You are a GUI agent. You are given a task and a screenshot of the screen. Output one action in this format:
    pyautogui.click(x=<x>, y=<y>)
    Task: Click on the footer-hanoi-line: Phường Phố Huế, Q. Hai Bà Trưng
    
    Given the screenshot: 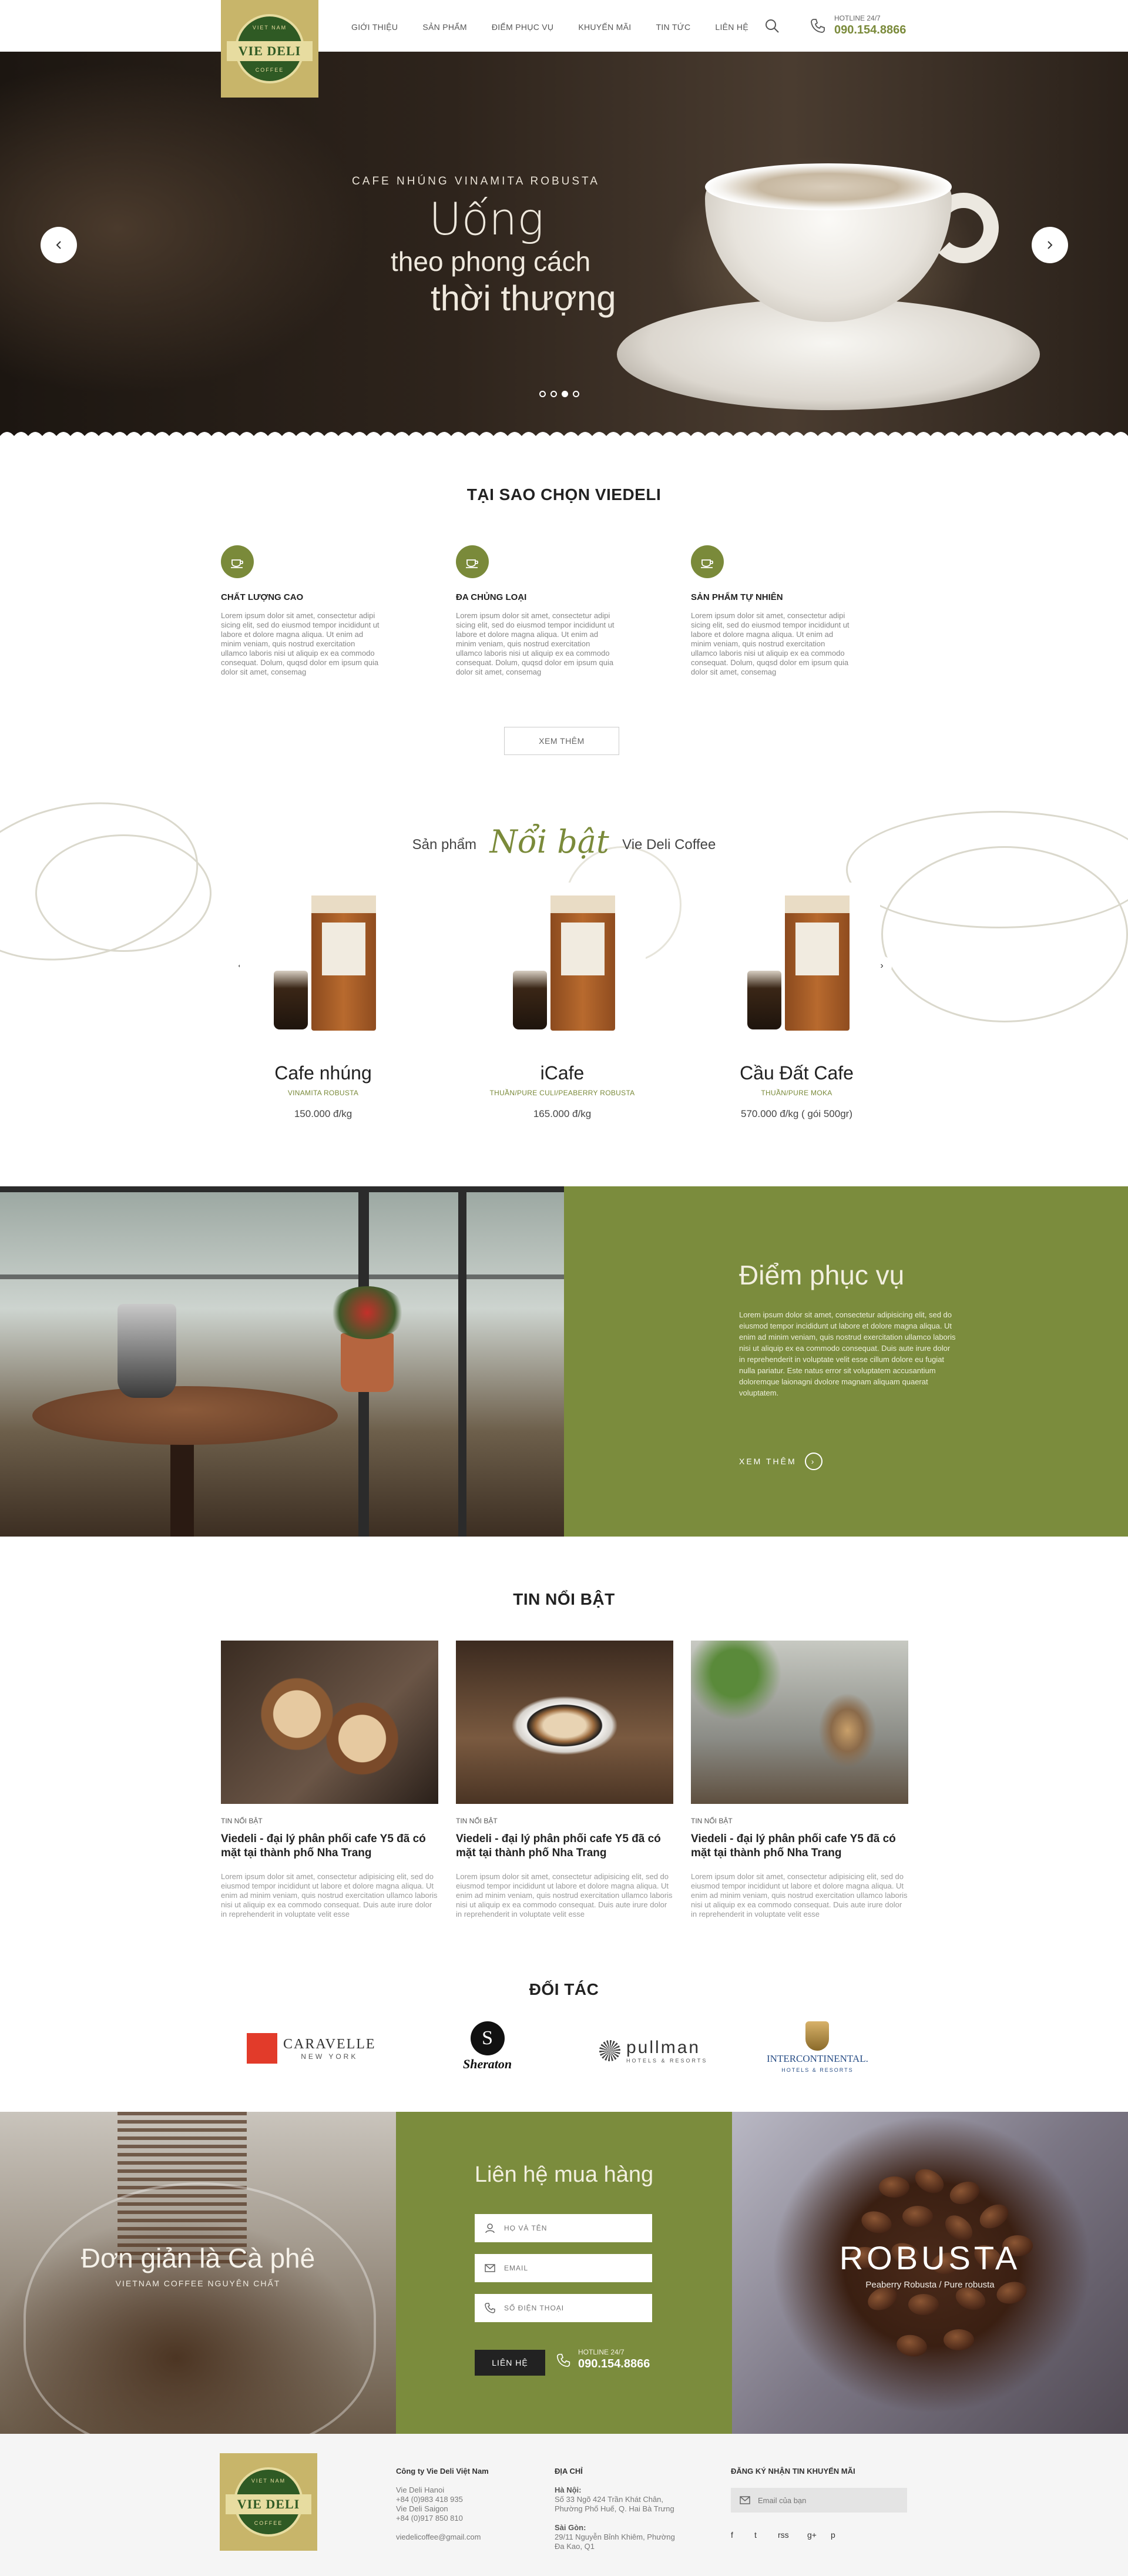 What is the action you would take?
    pyautogui.click(x=614, y=2508)
    